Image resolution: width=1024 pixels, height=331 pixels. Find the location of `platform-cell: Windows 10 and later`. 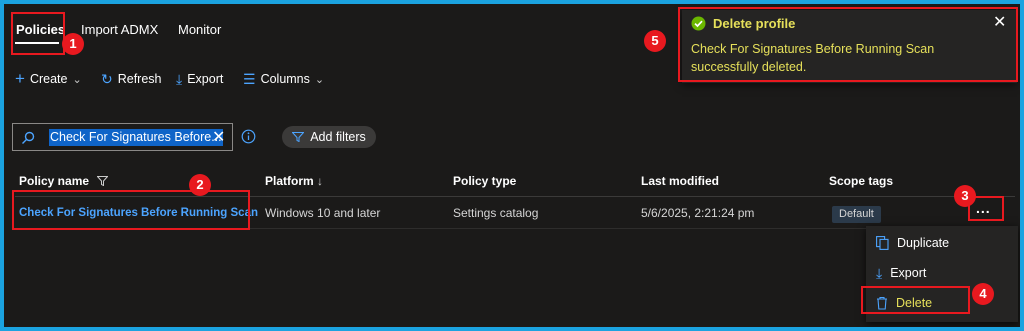

platform-cell: Windows 10 and later is located at coordinates (323, 213).